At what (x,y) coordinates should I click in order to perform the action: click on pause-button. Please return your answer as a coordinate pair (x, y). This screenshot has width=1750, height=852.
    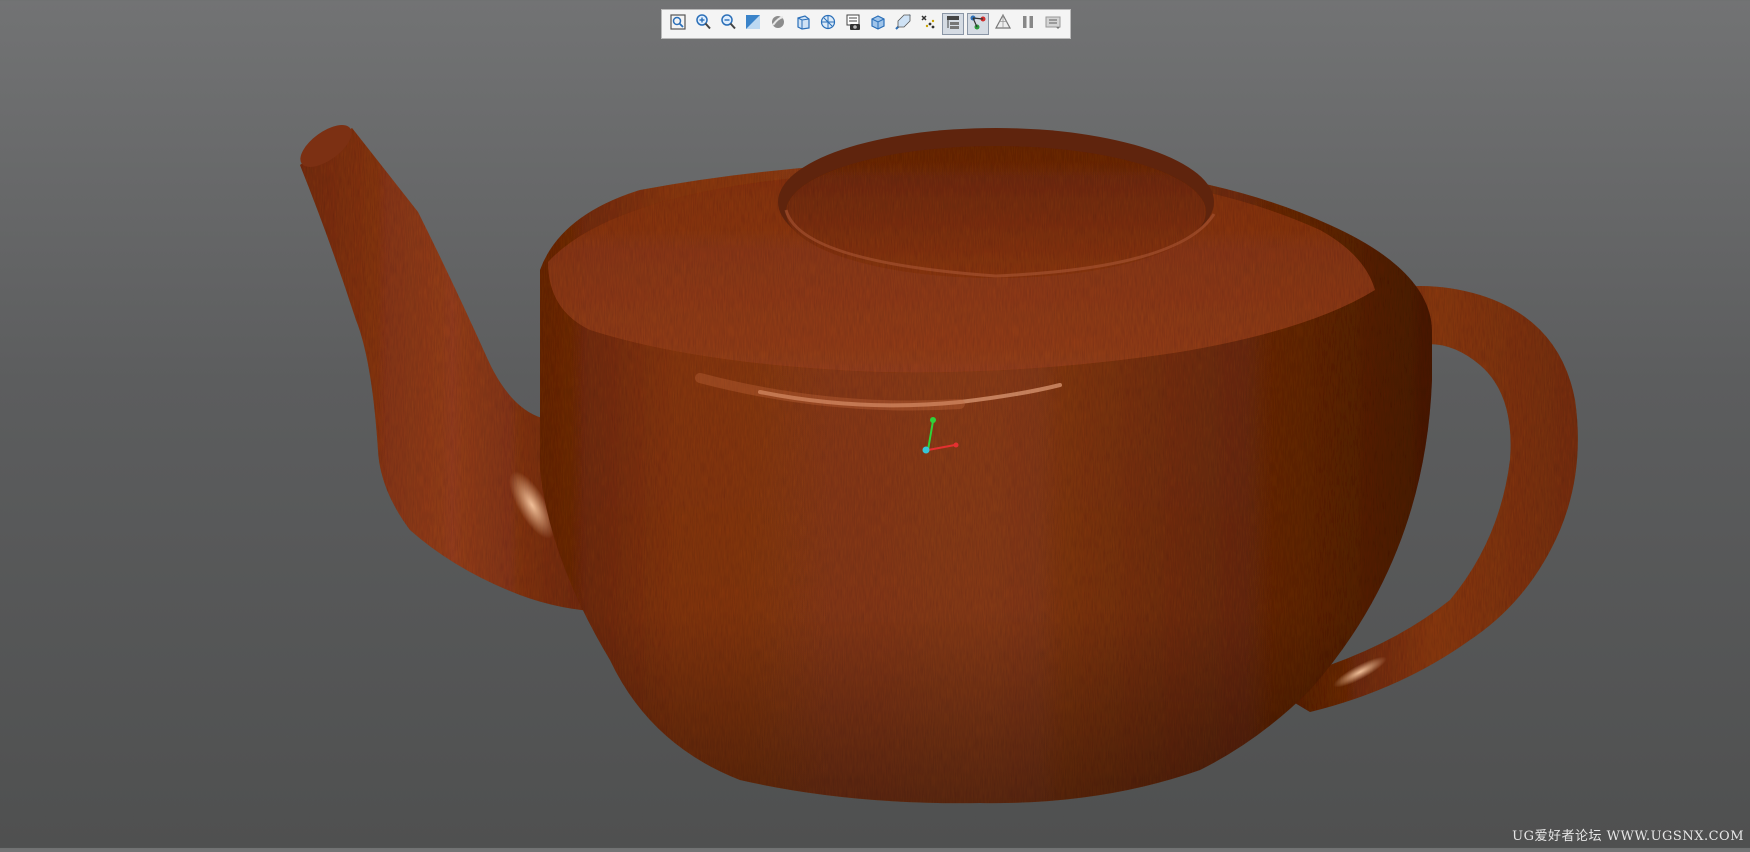
    Looking at the image, I should click on (1028, 24).